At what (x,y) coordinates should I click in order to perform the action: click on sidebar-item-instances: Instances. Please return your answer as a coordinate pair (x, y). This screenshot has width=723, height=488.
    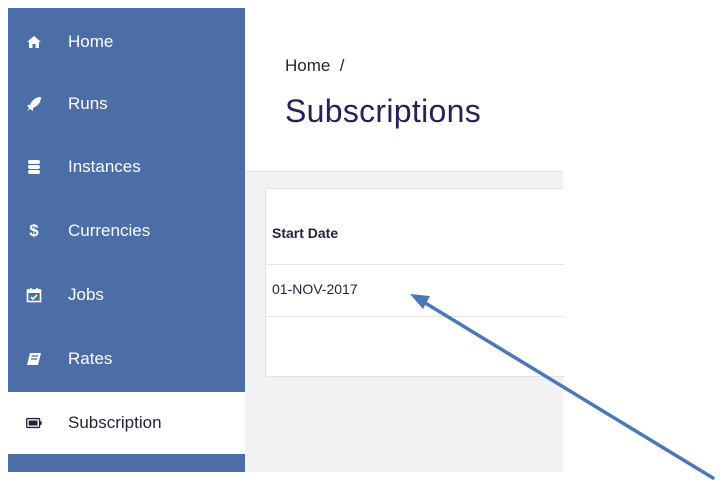
    Looking at the image, I should click on (126, 167).